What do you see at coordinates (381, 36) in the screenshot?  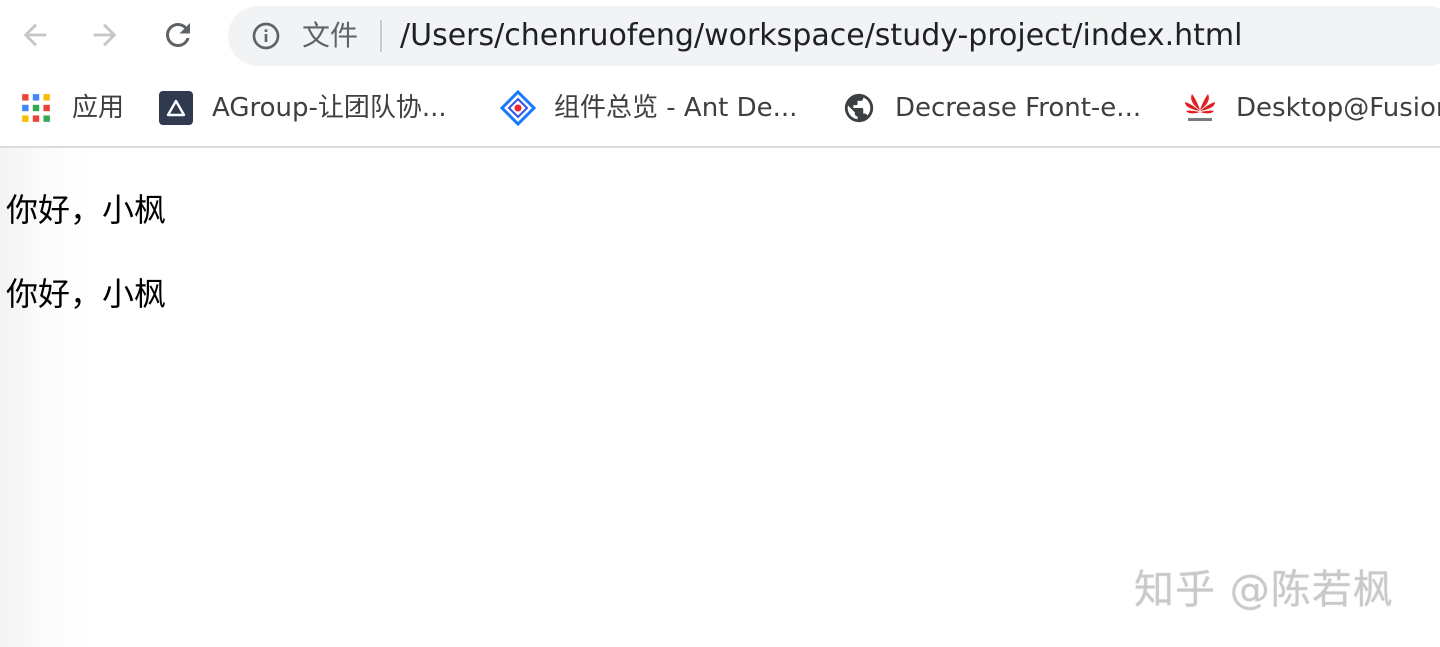 I see `omnibox-separator` at bounding box center [381, 36].